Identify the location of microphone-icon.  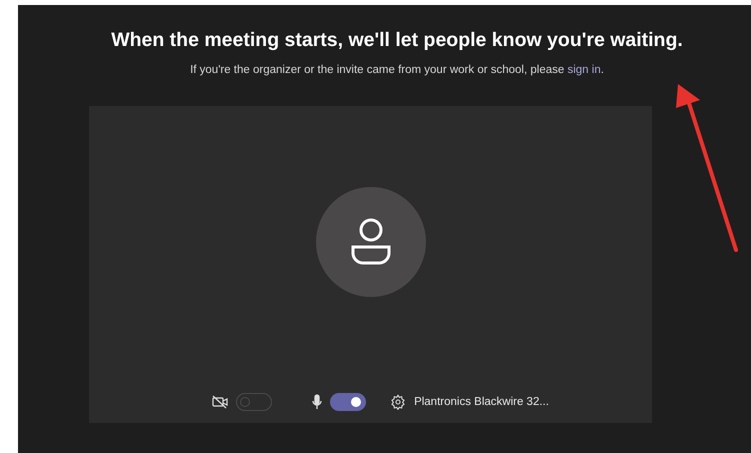
(317, 402).